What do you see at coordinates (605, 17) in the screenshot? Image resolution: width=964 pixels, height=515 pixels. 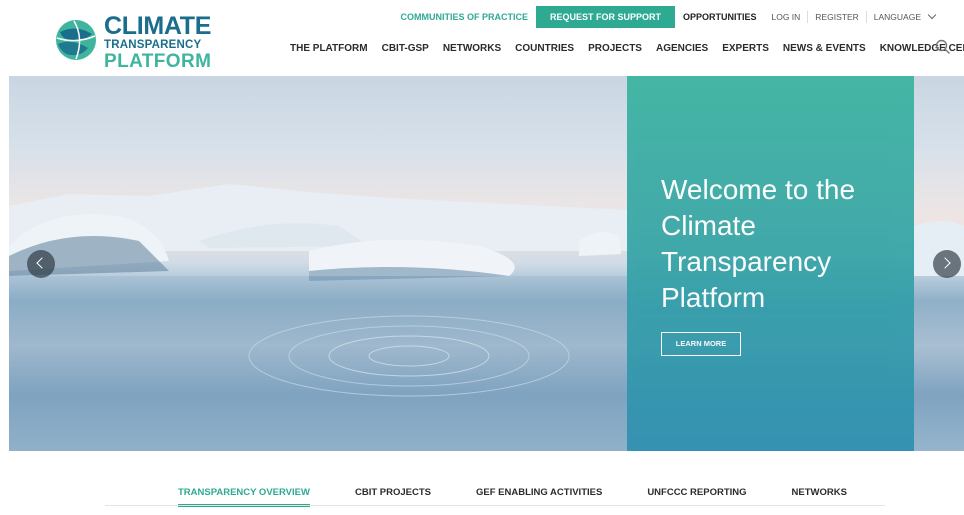 I see `request-for-support-button: REQUEST FOR SUPPORT` at bounding box center [605, 17].